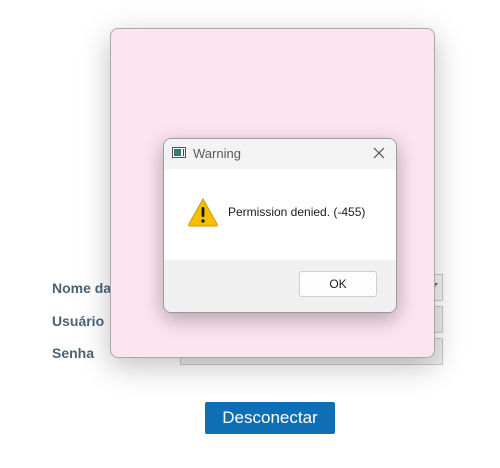 The height and width of the screenshot is (468, 500). I want to click on close-icon, so click(379, 153).